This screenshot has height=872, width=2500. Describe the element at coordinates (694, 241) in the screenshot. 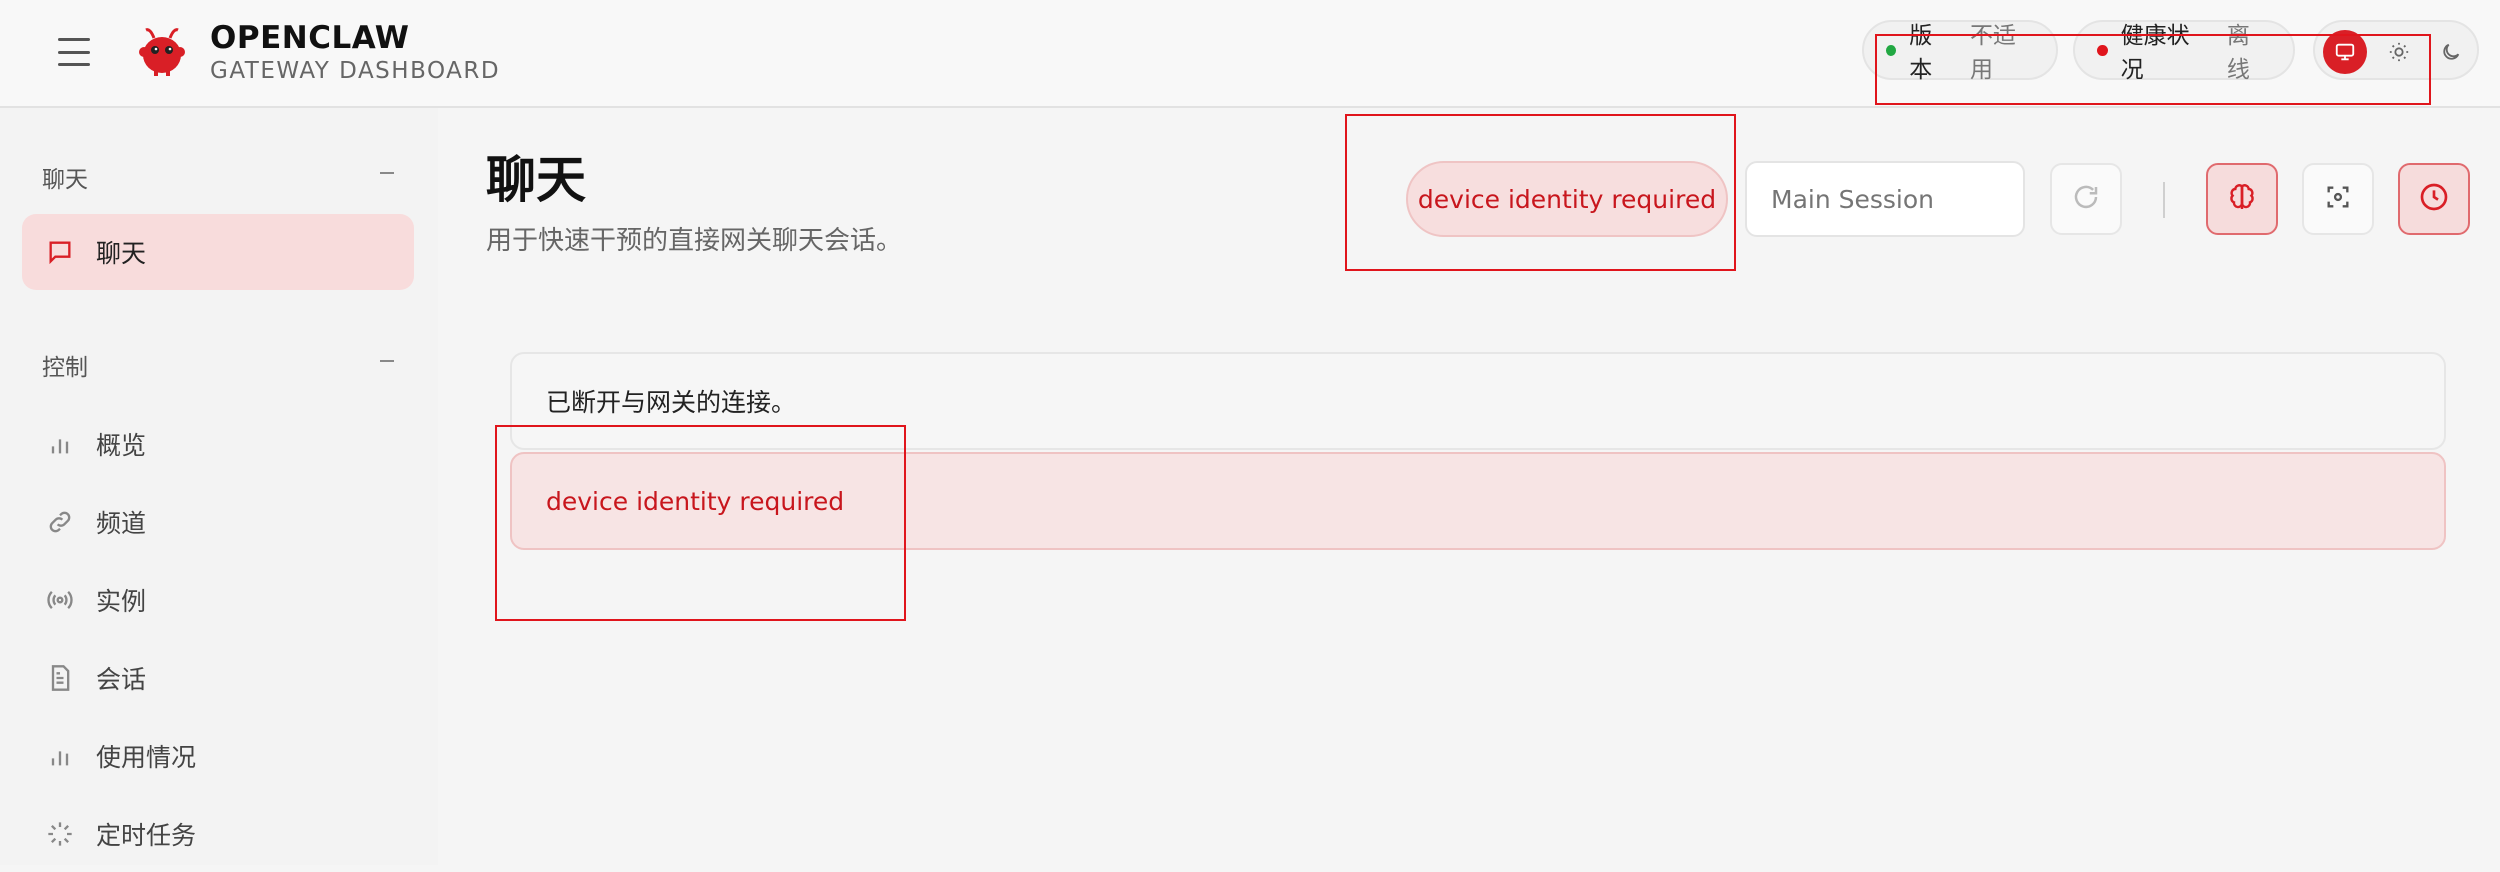

I see `page-subtitle: 用于快速干预的直接网关聊天会话。` at that location.